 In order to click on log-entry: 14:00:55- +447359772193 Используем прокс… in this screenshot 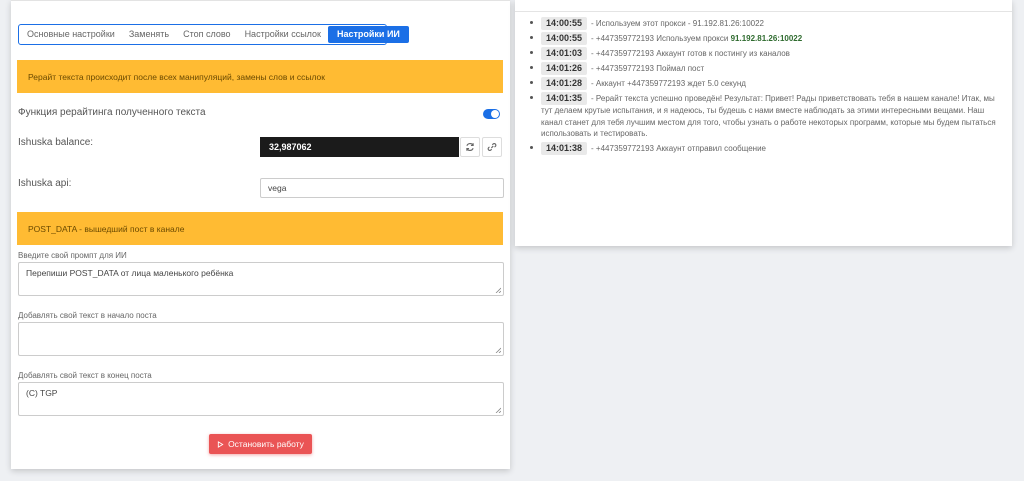, I will do `click(766, 38)`.